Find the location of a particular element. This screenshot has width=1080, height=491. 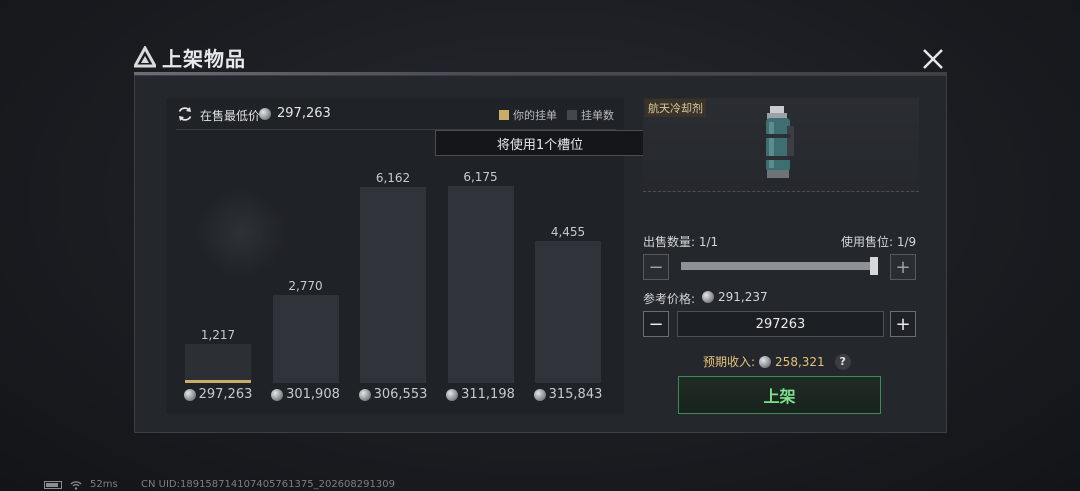

quantity-increase-button: + is located at coordinates (903, 267).